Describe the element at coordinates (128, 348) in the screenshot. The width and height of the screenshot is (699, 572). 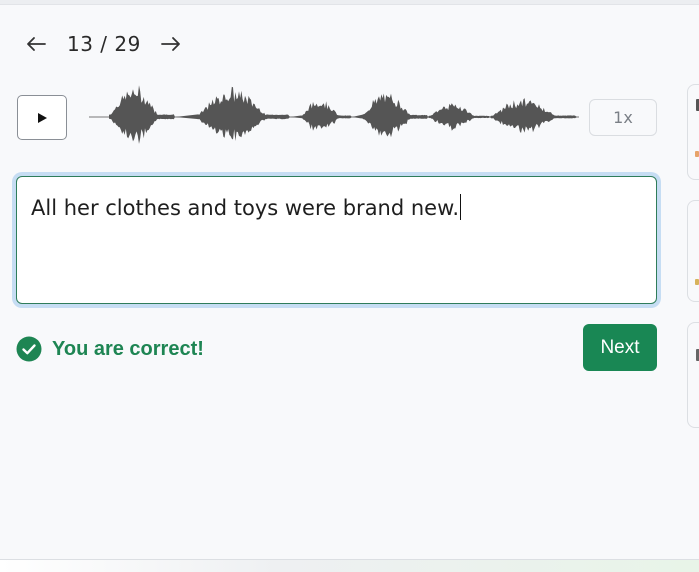
I see `feedback-message: You are correct!` at that location.